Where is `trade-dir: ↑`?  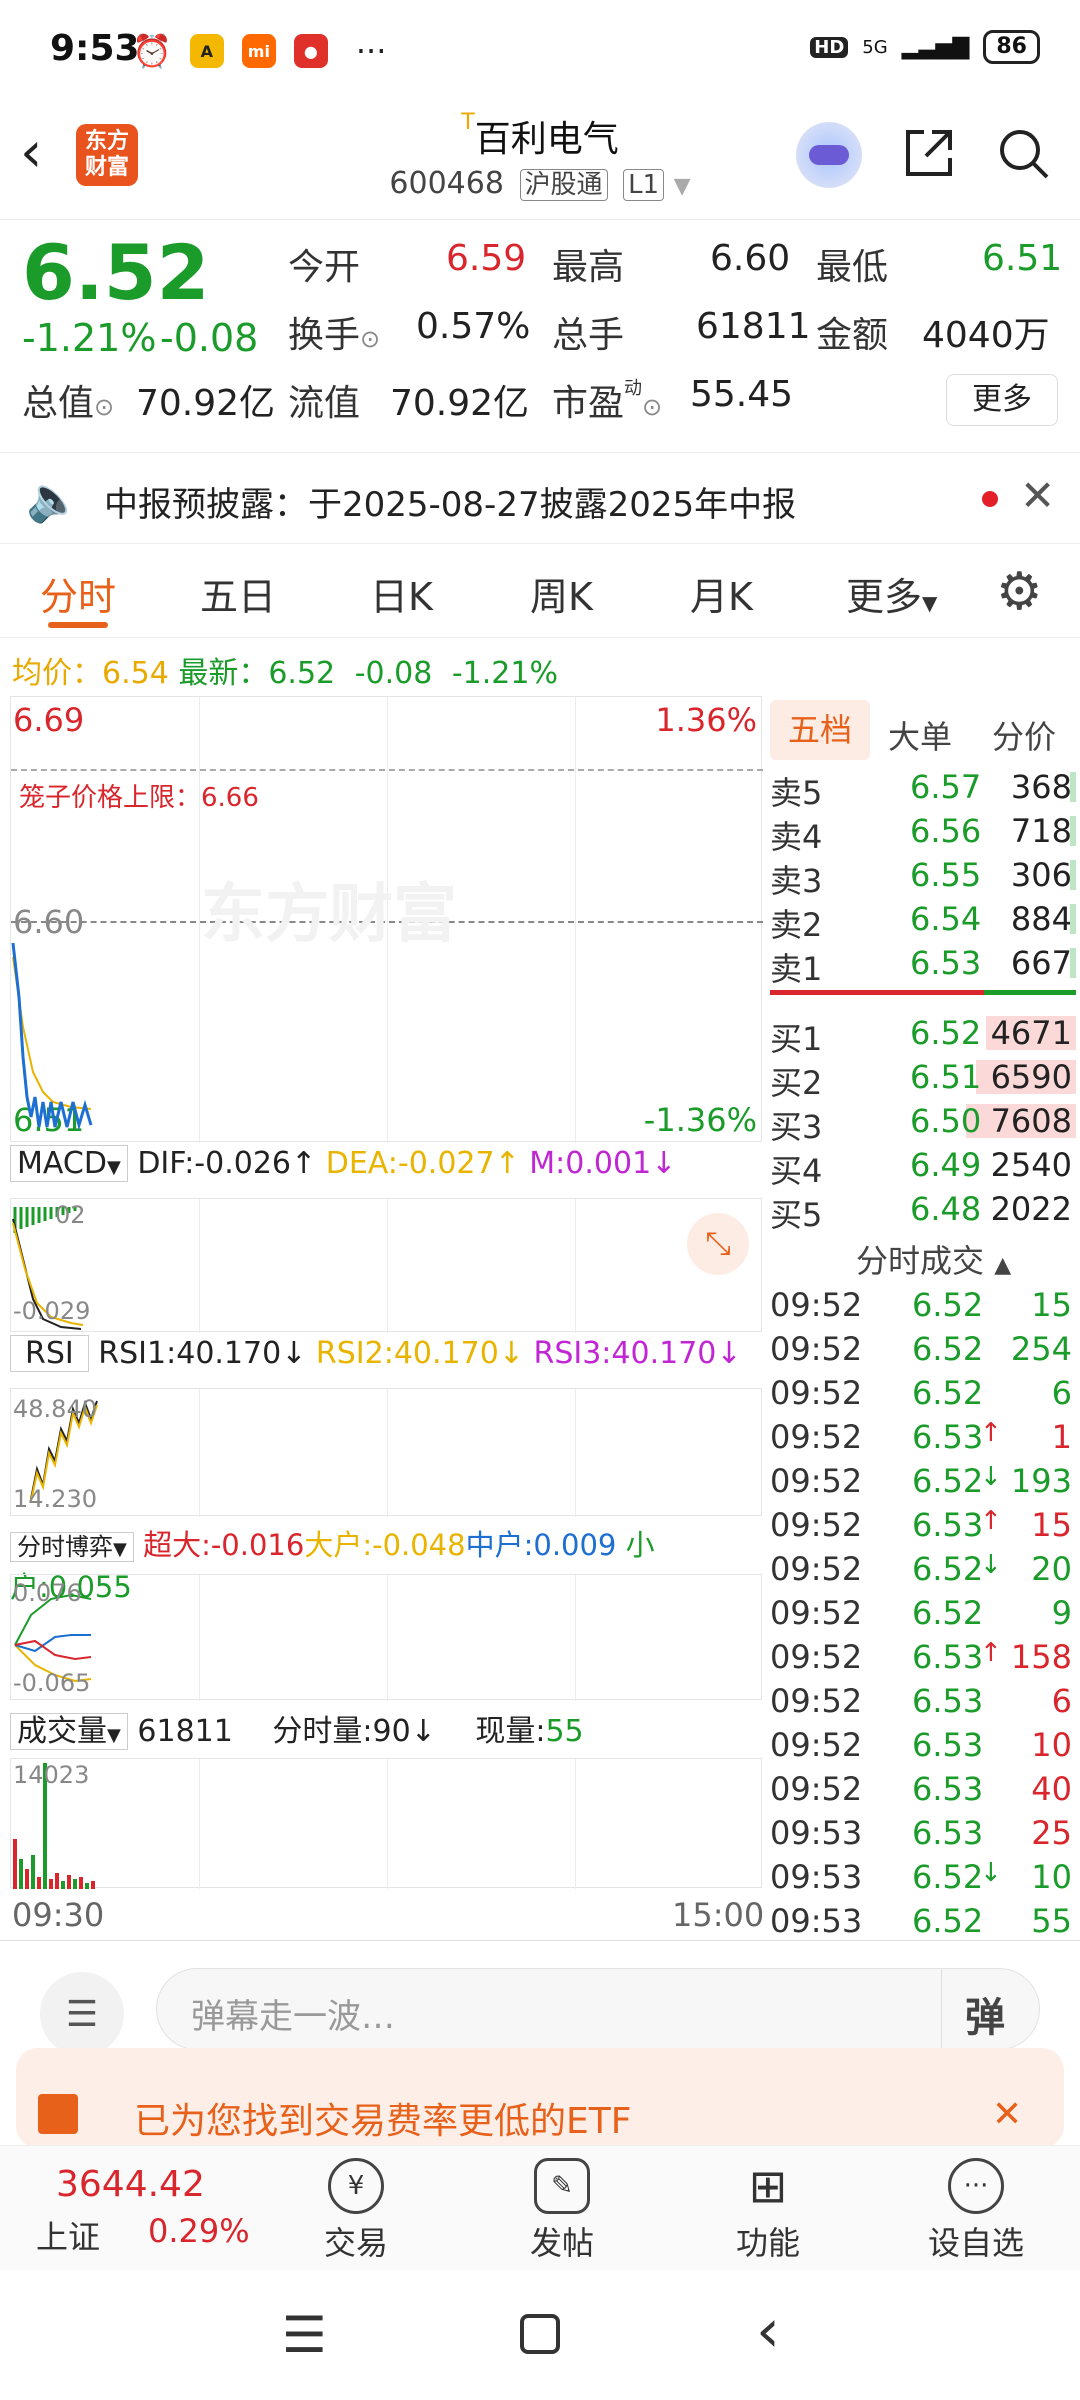
trade-dir: ↑ is located at coordinates (991, 1521).